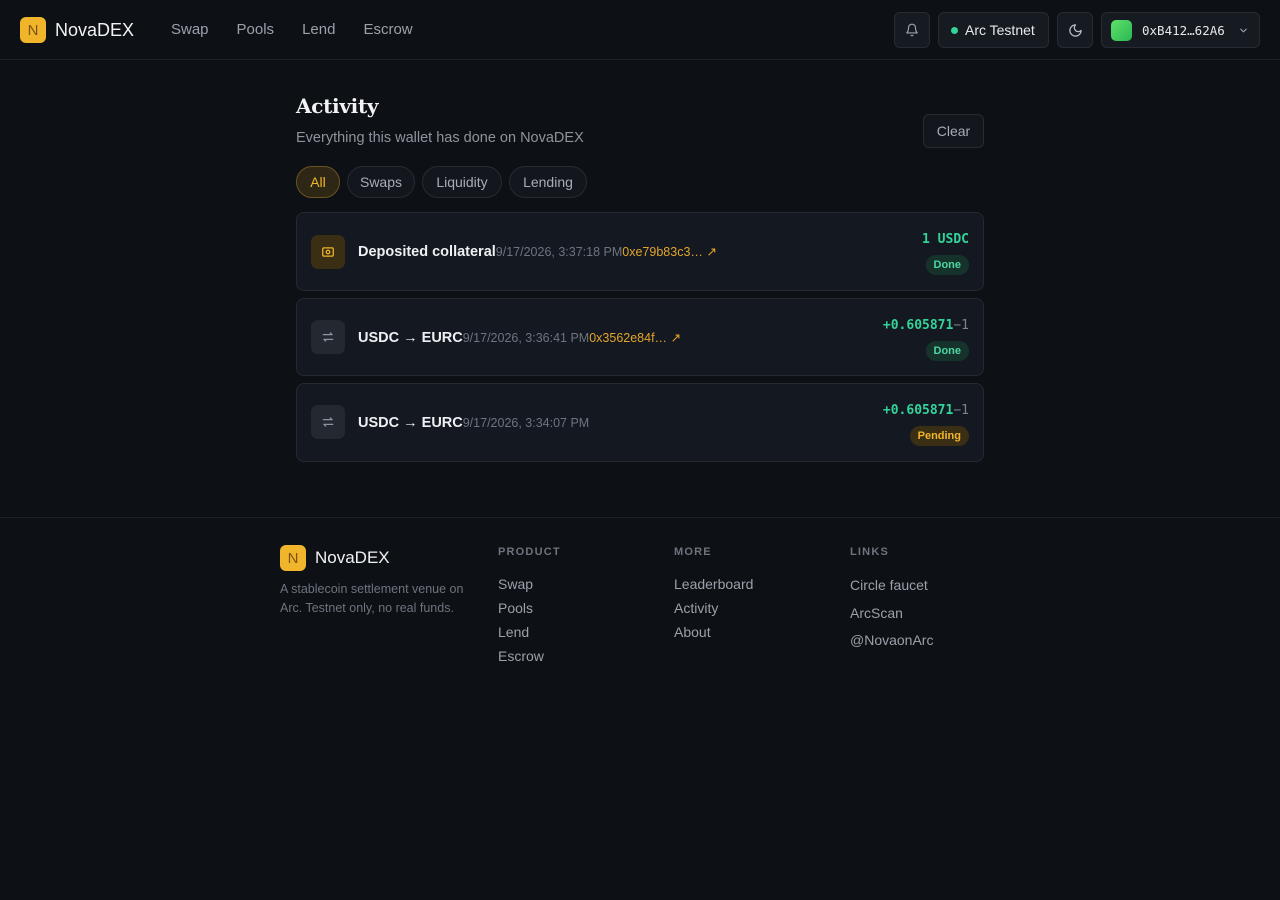 This screenshot has width=1280, height=900. Describe the element at coordinates (869, 552) in the screenshot. I see `footer-heading: LINKS` at that location.